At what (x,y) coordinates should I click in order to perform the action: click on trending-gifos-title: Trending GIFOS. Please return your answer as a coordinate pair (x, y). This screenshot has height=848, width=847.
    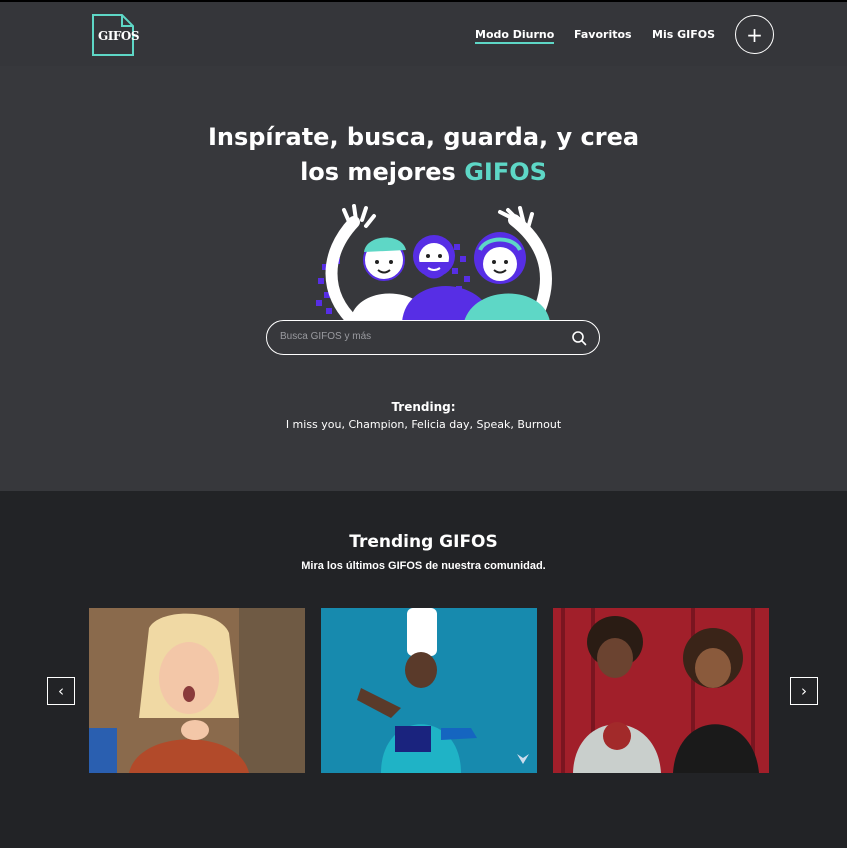
    Looking at the image, I should click on (423, 542).